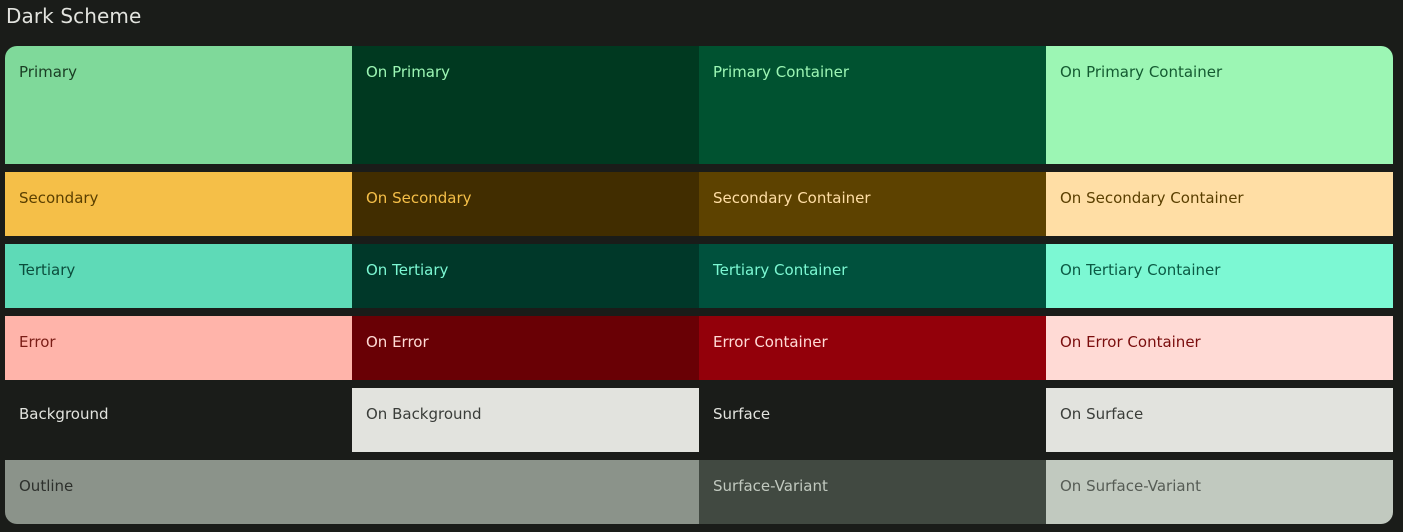 The width and height of the screenshot is (1403, 532). What do you see at coordinates (74, 16) in the screenshot?
I see `page-title: Dark Scheme` at bounding box center [74, 16].